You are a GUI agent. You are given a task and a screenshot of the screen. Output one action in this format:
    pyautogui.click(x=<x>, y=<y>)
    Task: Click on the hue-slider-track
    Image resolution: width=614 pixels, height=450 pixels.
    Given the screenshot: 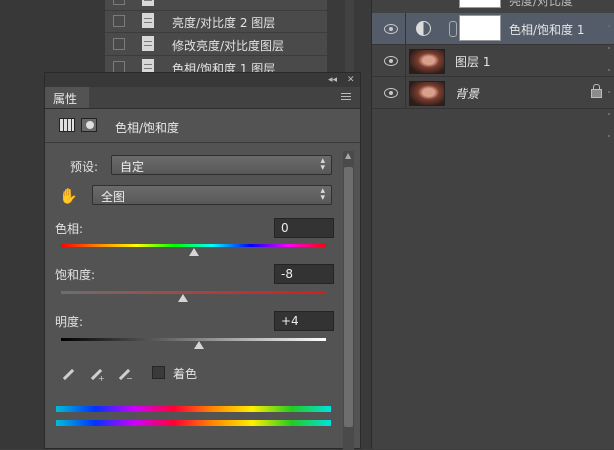 What is the action you would take?
    pyautogui.click(x=193, y=245)
    